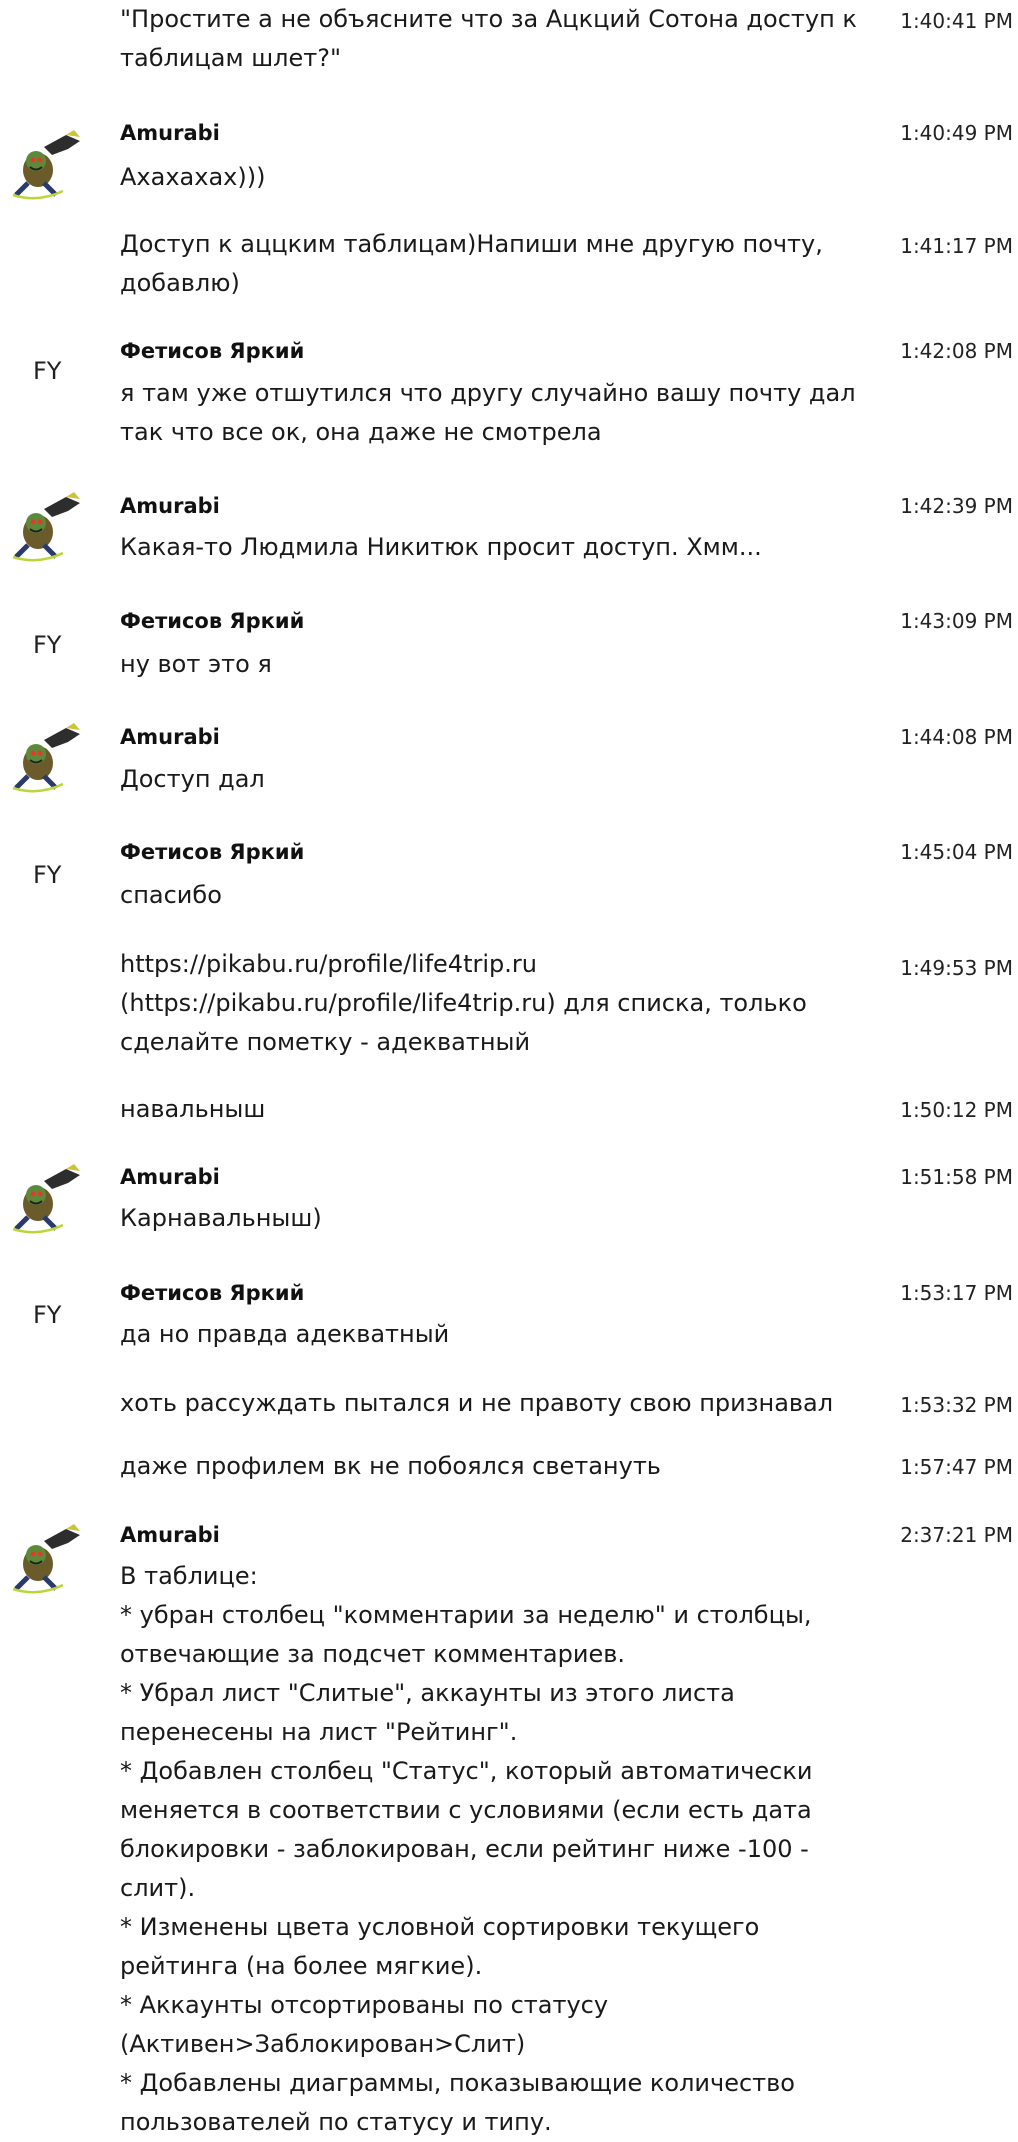 Image resolution: width=1018 pixels, height=2142 pixels. I want to click on message-timestamp: 1:43:09 PM, so click(956, 621).